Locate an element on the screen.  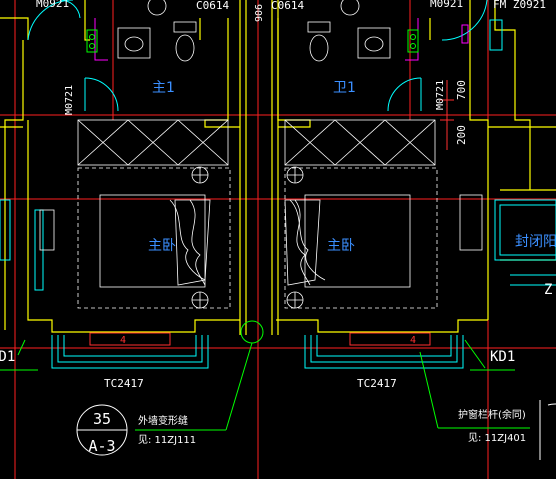
dimension-box-right: 4 is located at coordinates (413, 340).